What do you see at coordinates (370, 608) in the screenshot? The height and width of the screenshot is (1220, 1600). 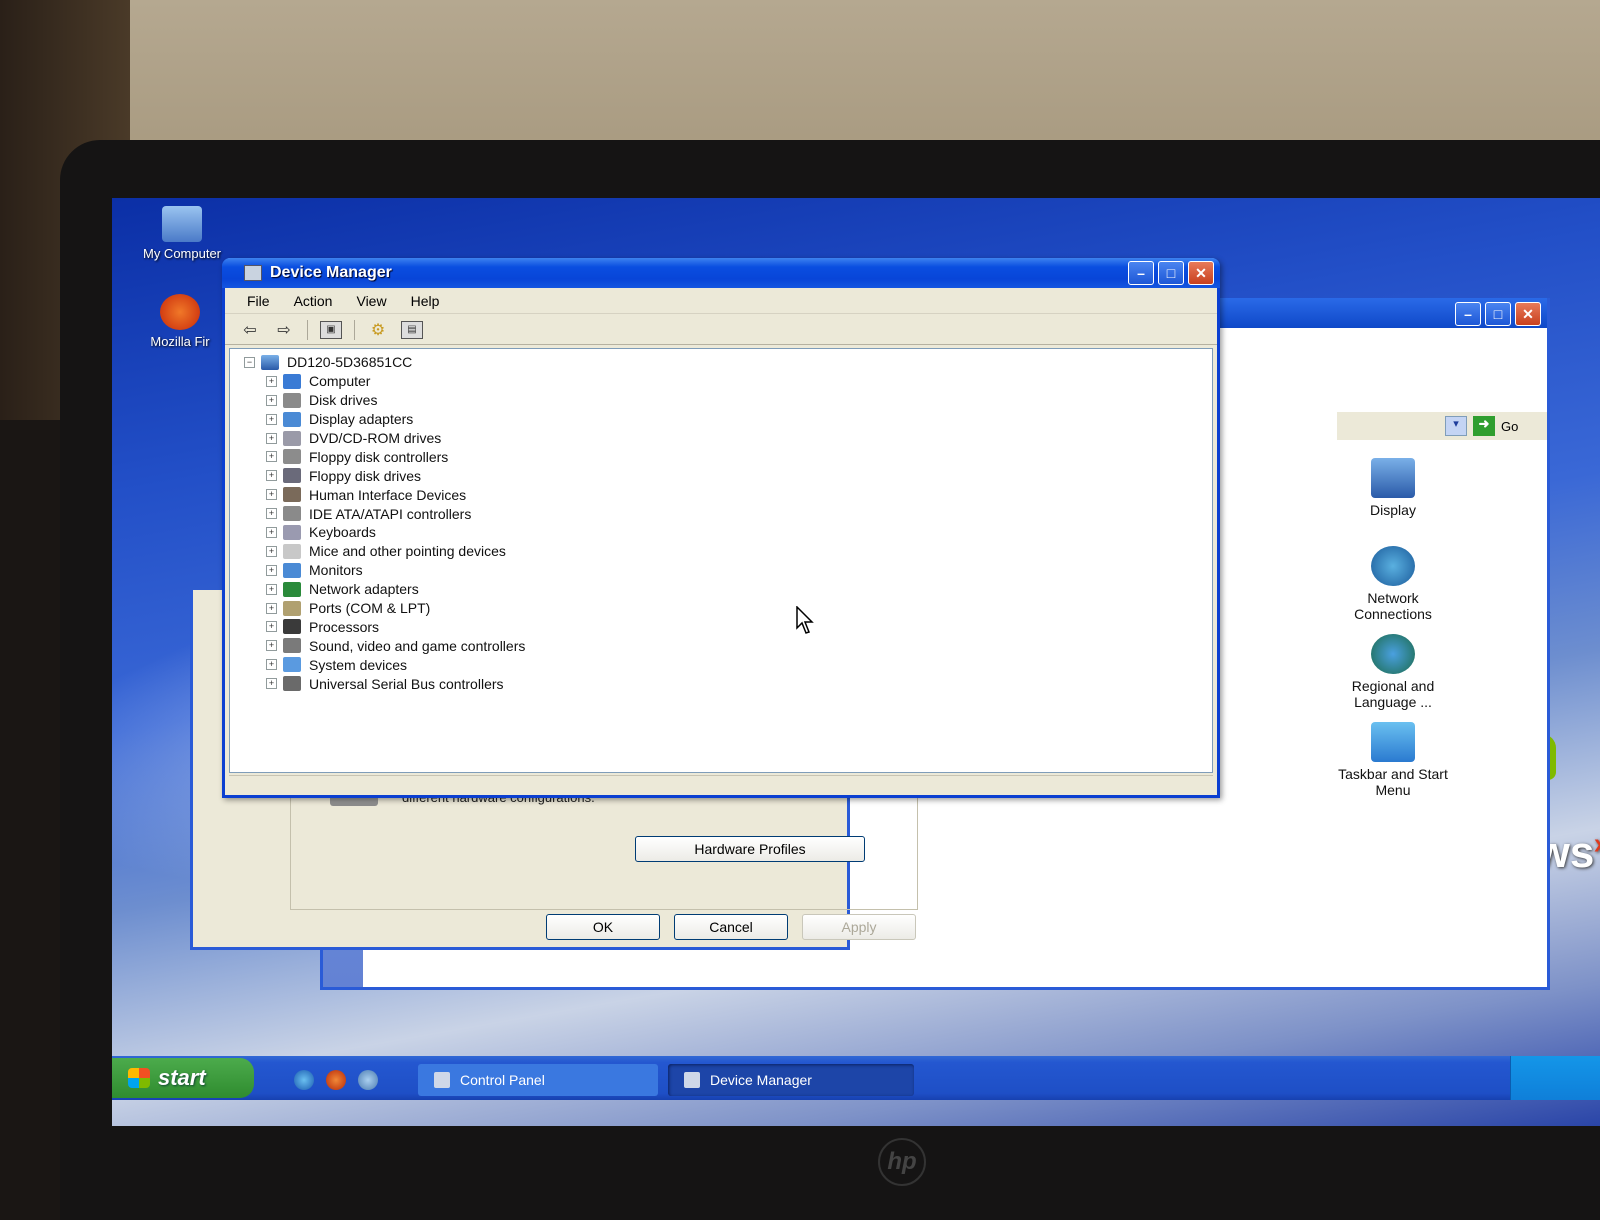 I see `tree-category-label: Ports (COM & LPT)` at bounding box center [370, 608].